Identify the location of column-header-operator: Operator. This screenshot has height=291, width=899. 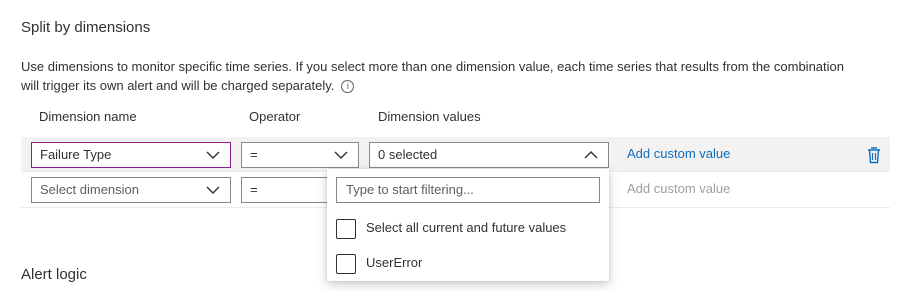
(275, 116).